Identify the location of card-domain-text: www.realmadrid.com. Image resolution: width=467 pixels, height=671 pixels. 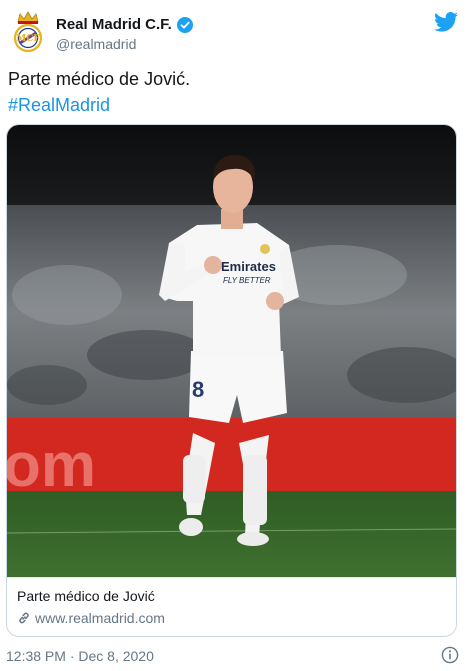
(100, 618).